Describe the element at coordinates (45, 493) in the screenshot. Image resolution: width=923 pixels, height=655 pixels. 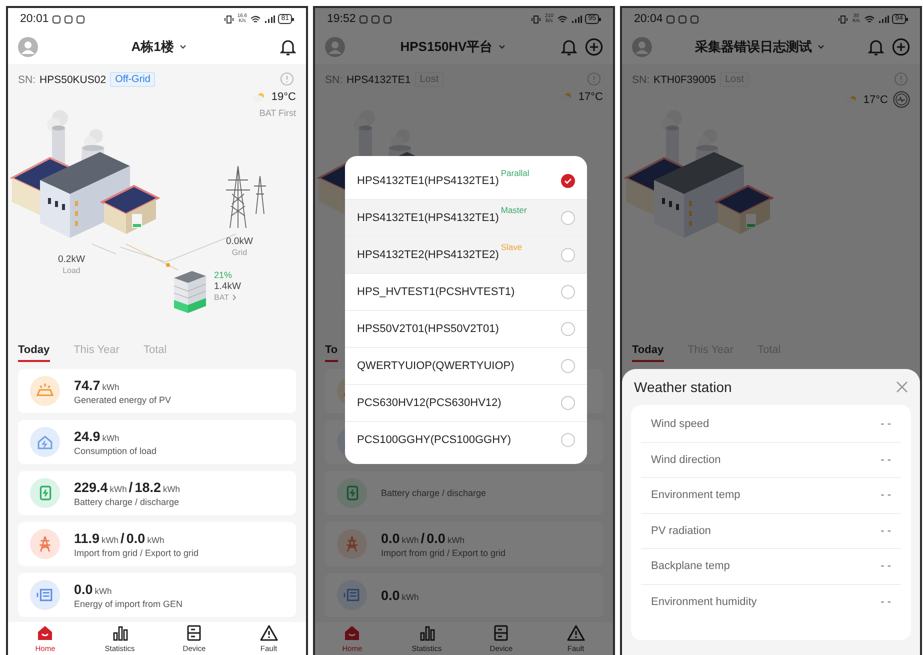
I see `battery-icon` at that location.